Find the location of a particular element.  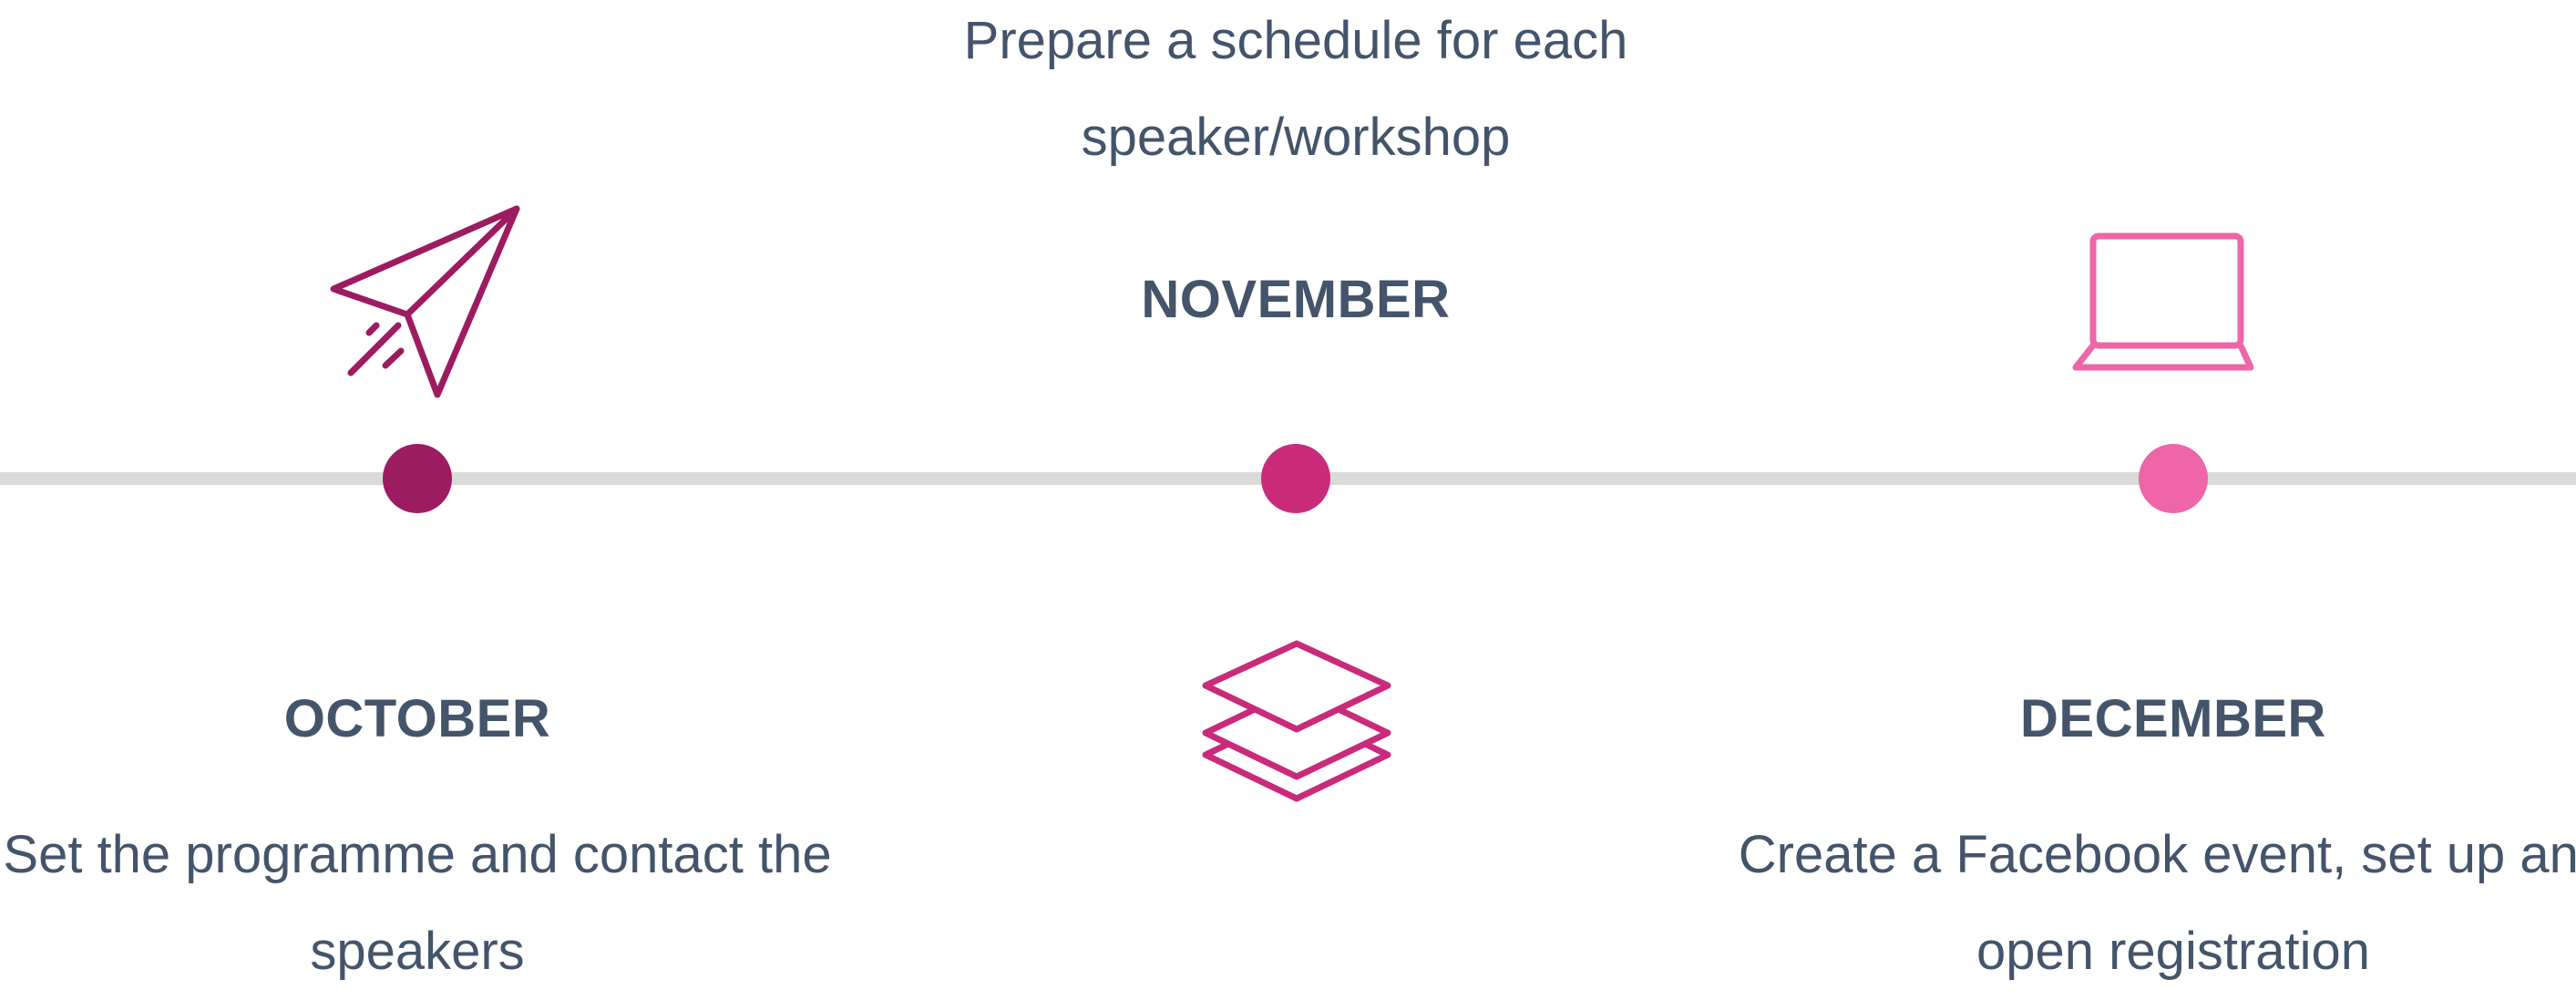

laptop-icon is located at coordinates (2164, 303).